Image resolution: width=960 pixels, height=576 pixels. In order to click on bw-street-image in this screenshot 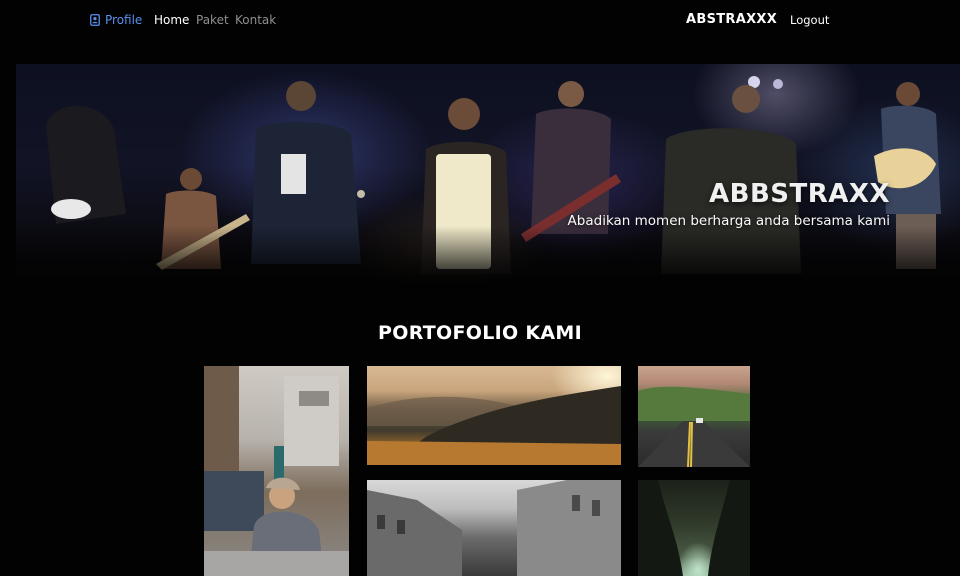, I will do `click(494, 528)`.